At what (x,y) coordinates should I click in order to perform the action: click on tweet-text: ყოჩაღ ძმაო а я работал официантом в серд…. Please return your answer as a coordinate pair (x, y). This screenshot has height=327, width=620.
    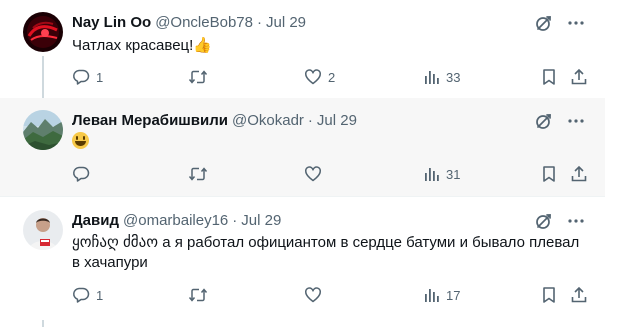
    Looking at the image, I should click on (329, 253).